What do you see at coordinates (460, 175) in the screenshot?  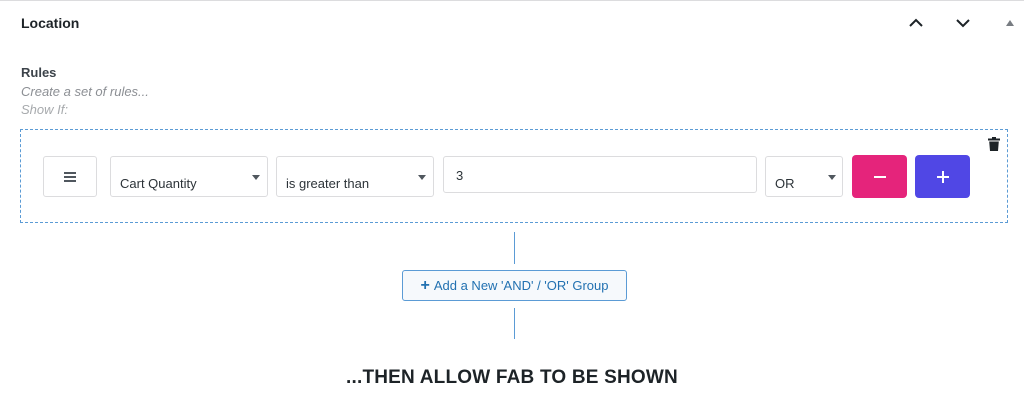 I see `rule-value-text: 3` at bounding box center [460, 175].